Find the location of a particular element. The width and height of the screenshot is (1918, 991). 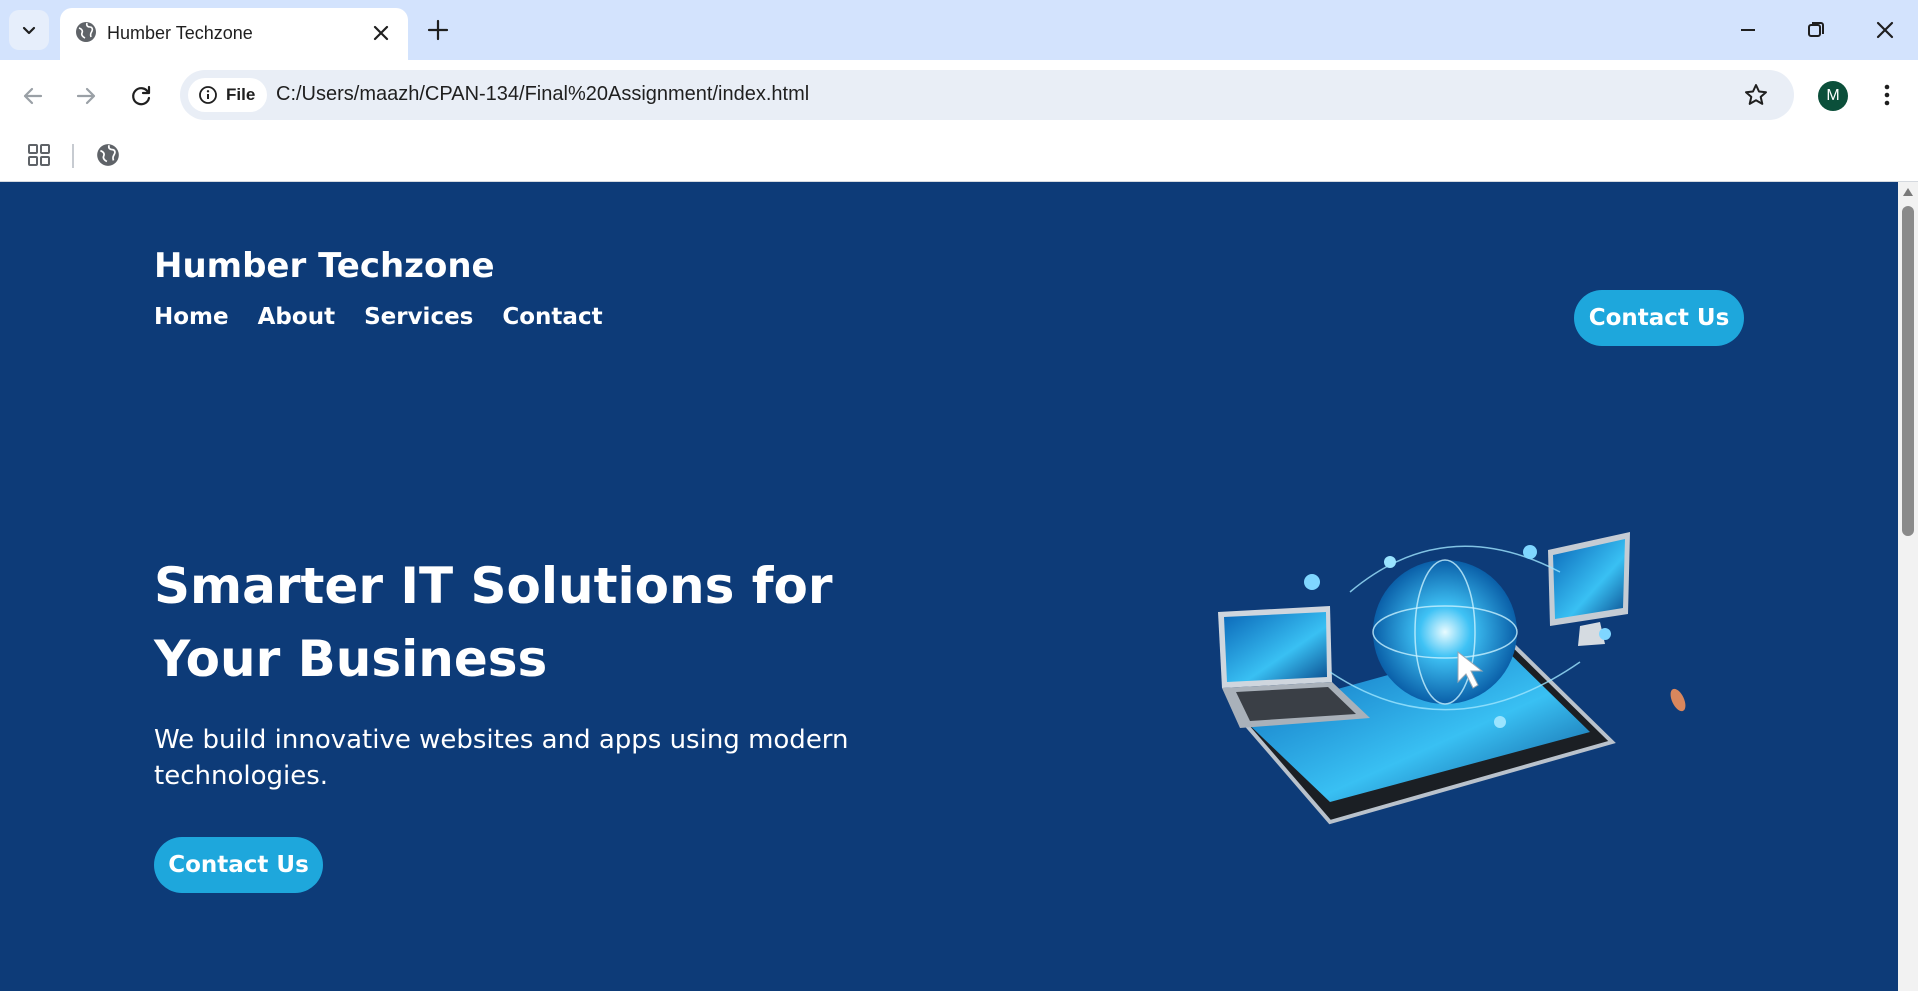

close-window-icon is located at coordinates (1885, 30).